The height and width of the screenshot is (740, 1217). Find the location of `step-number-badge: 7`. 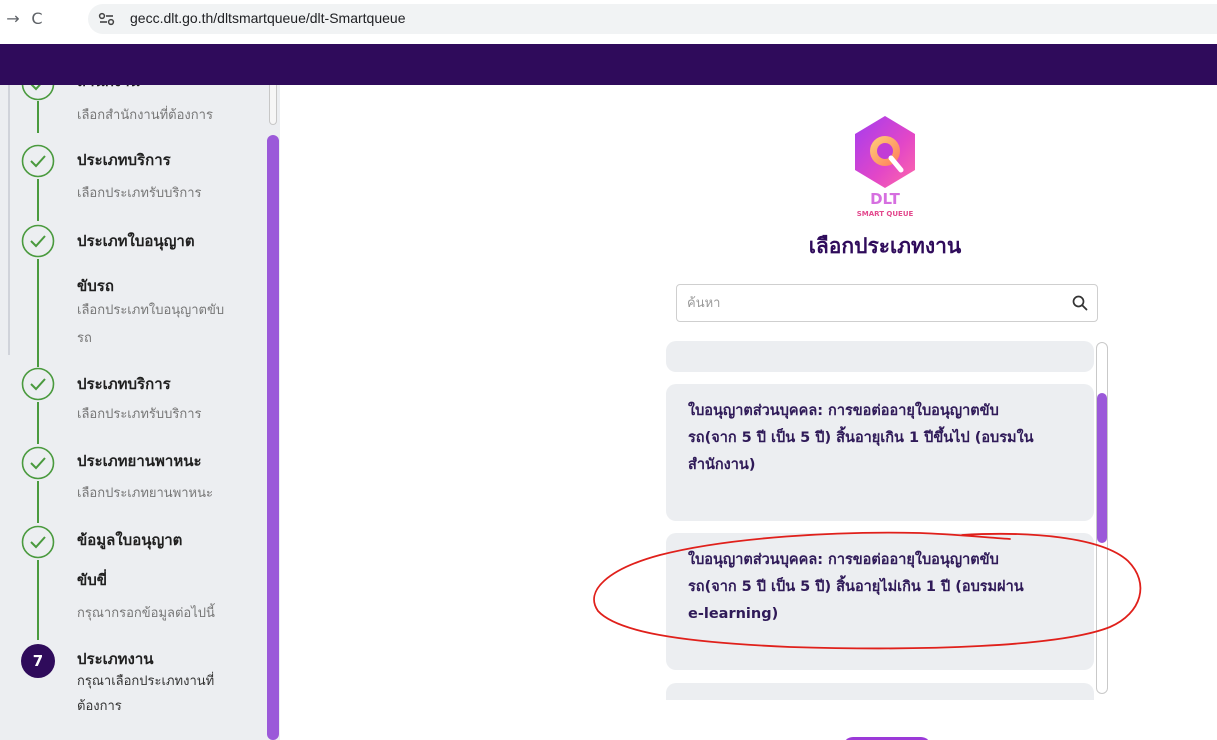

step-number-badge: 7 is located at coordinates (38, 661).